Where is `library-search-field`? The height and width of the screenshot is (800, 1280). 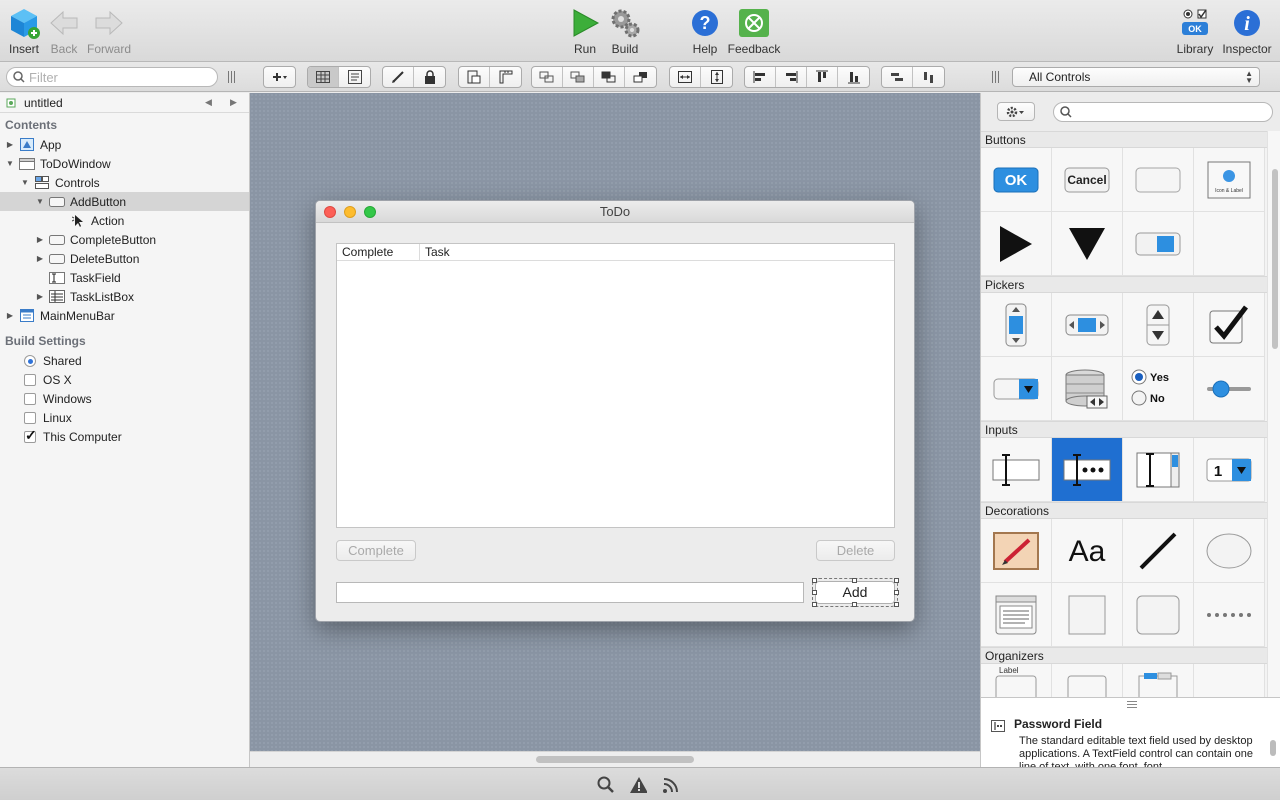
library-search-field is located at coordinates (1163, 112).